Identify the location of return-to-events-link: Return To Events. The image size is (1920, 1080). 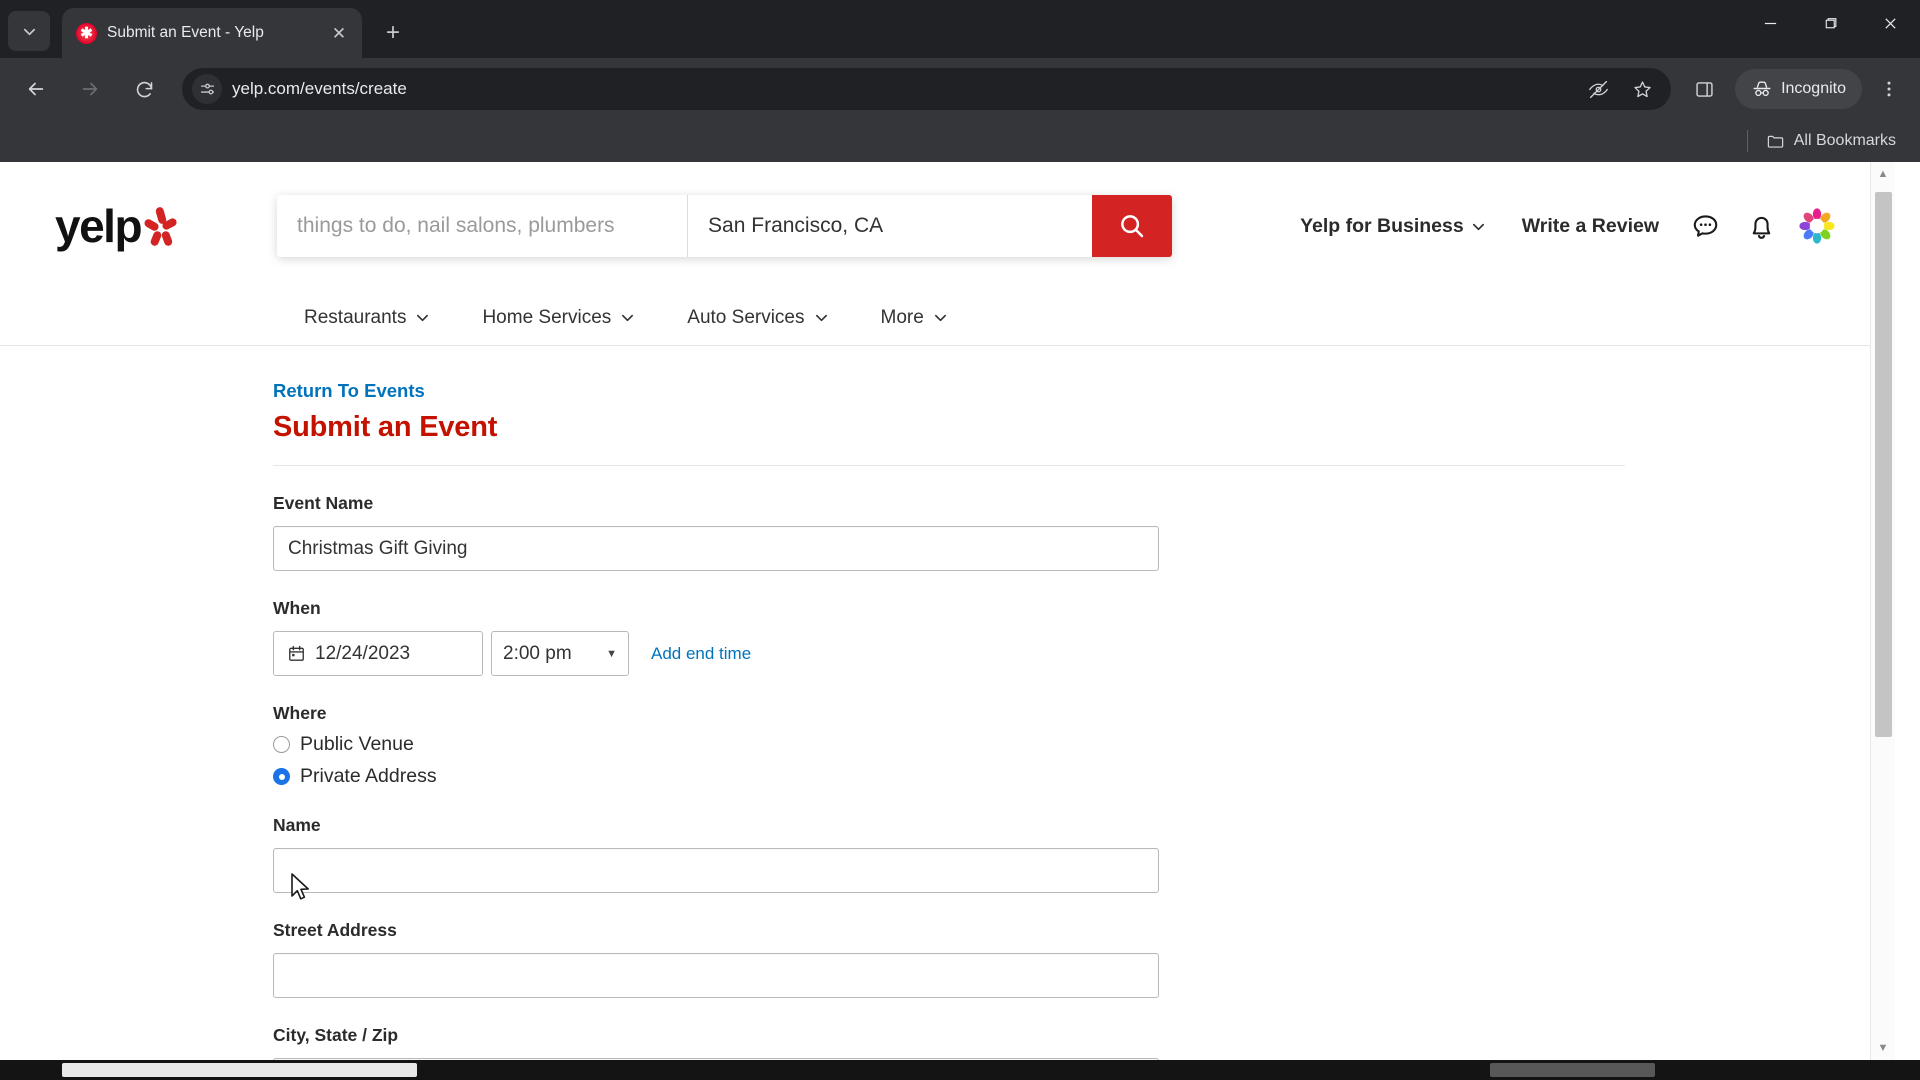
(1084, 391).